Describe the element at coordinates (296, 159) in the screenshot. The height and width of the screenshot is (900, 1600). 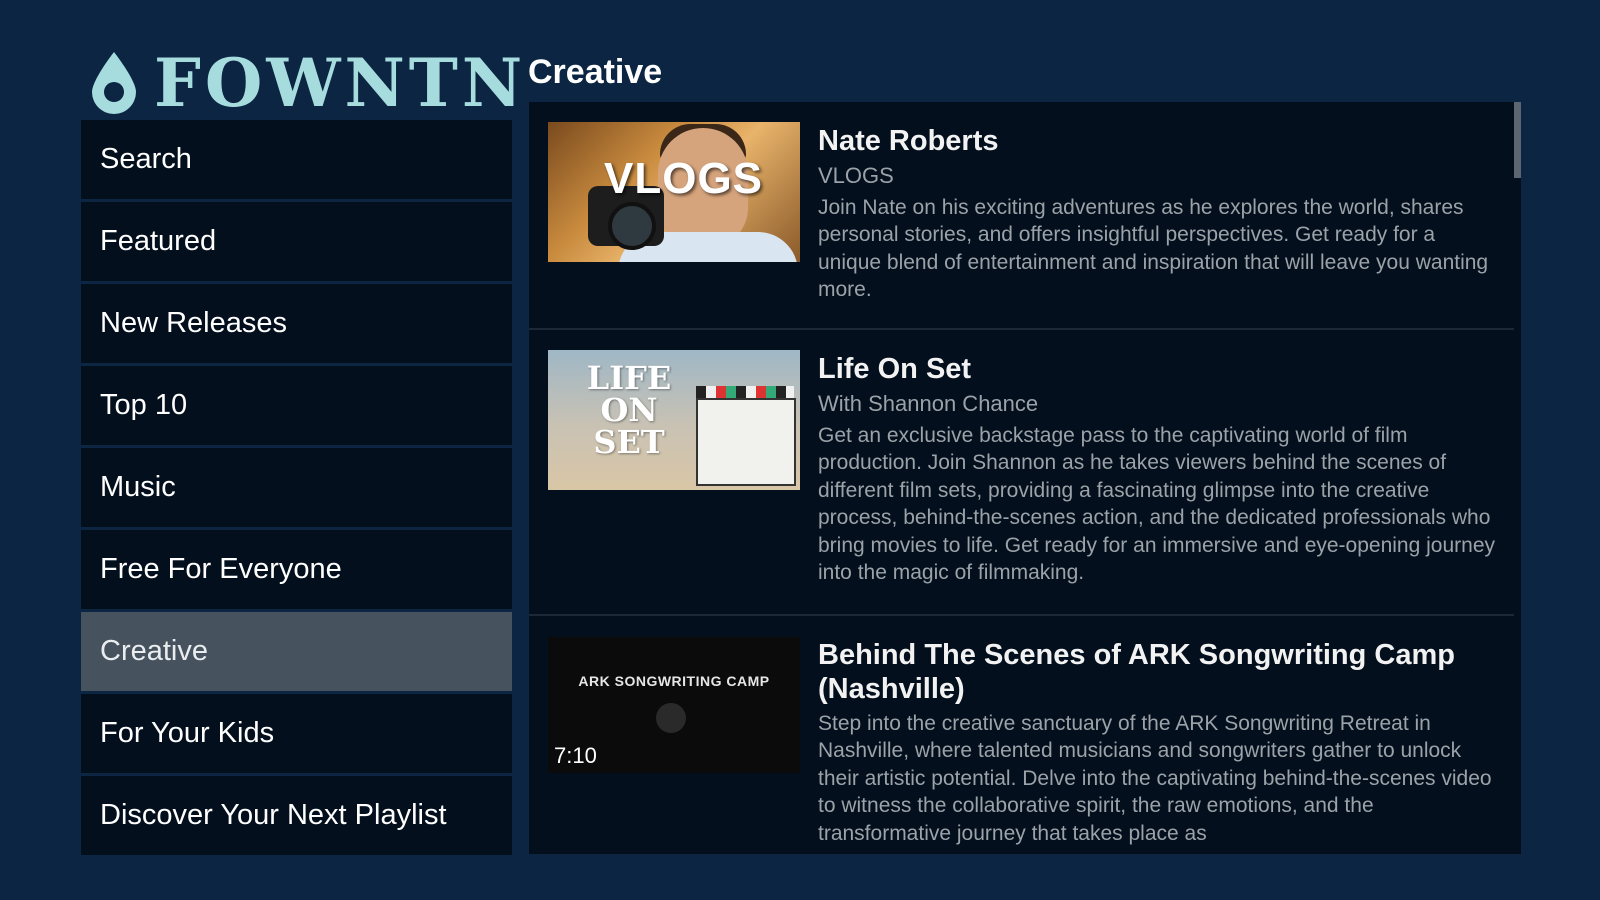
I see `sidebar-item-search: Search` at that location.